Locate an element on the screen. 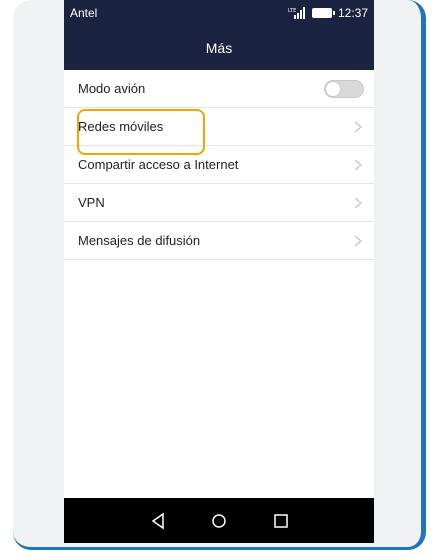  header: Más is located at coordinates (219, 48).